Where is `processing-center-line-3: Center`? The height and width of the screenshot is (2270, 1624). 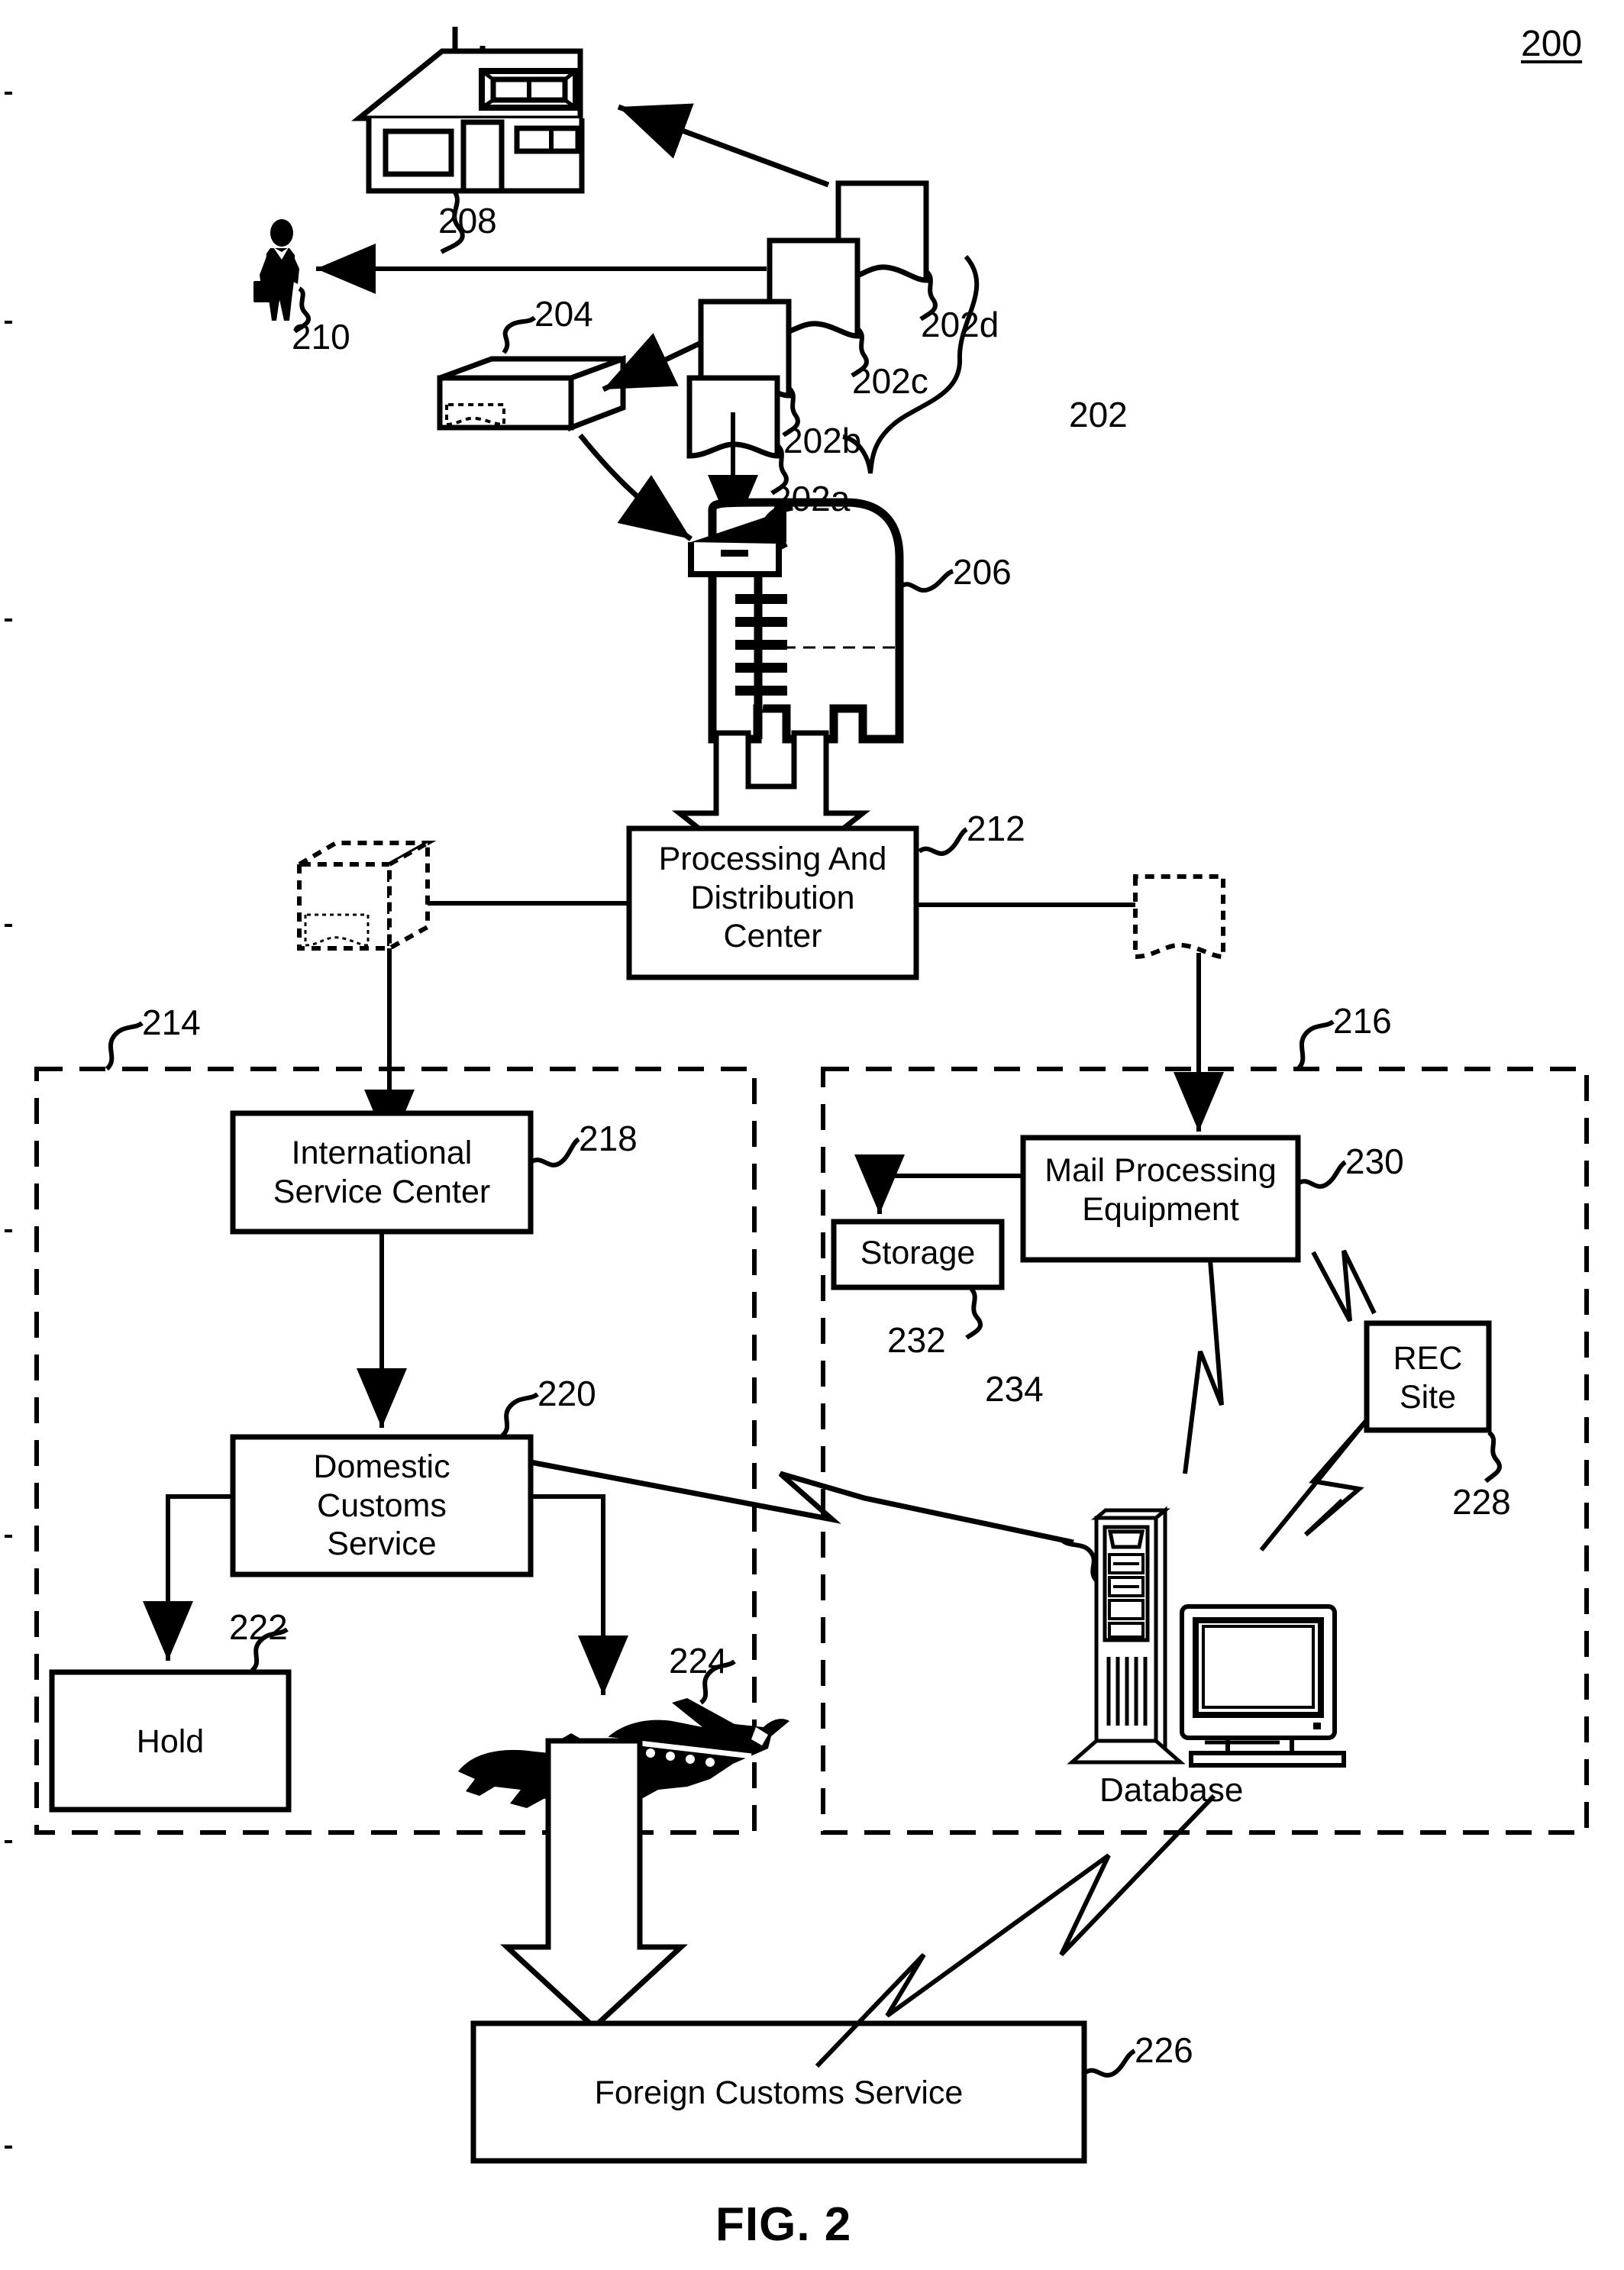 processing-center-line-3: Center is located at coordinates (772, 937).